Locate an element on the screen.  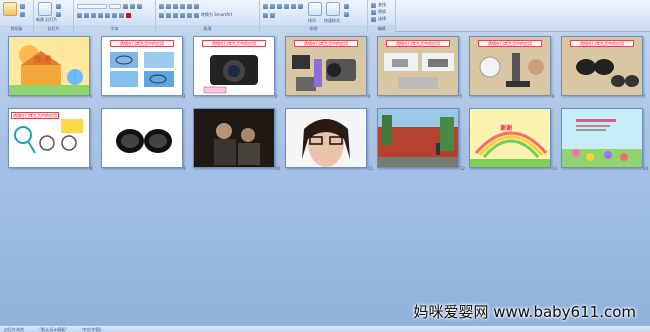
smartart-label: 转换为 SmartArt is located at coordinates (216, 15).